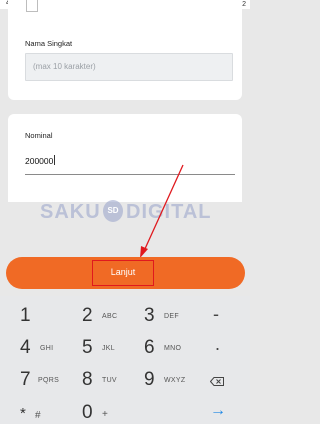 This screenshot has width=320, height=424. I want to click on nama-singkat-input: (max 10 karakter), so click(129, 67).